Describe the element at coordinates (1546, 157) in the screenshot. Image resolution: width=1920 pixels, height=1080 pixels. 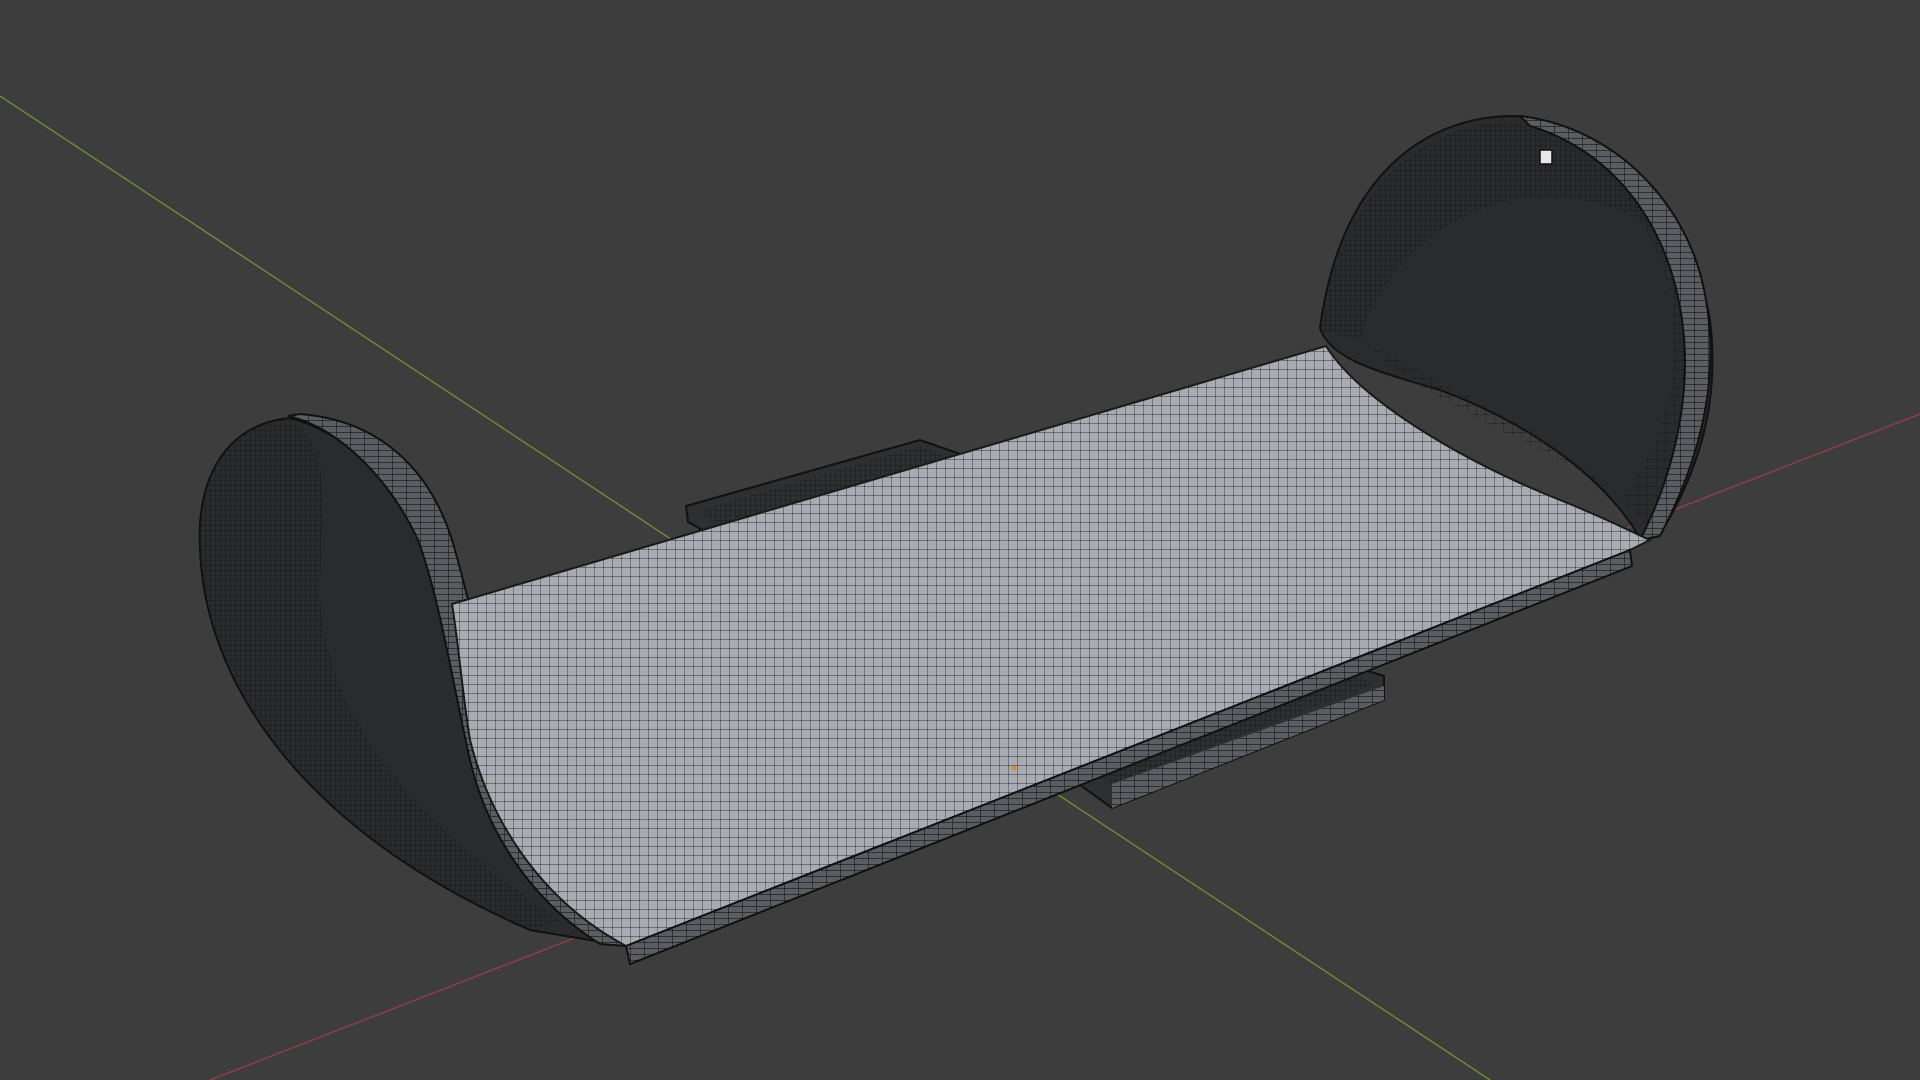
I see `mesh-marker-icon` at that location.